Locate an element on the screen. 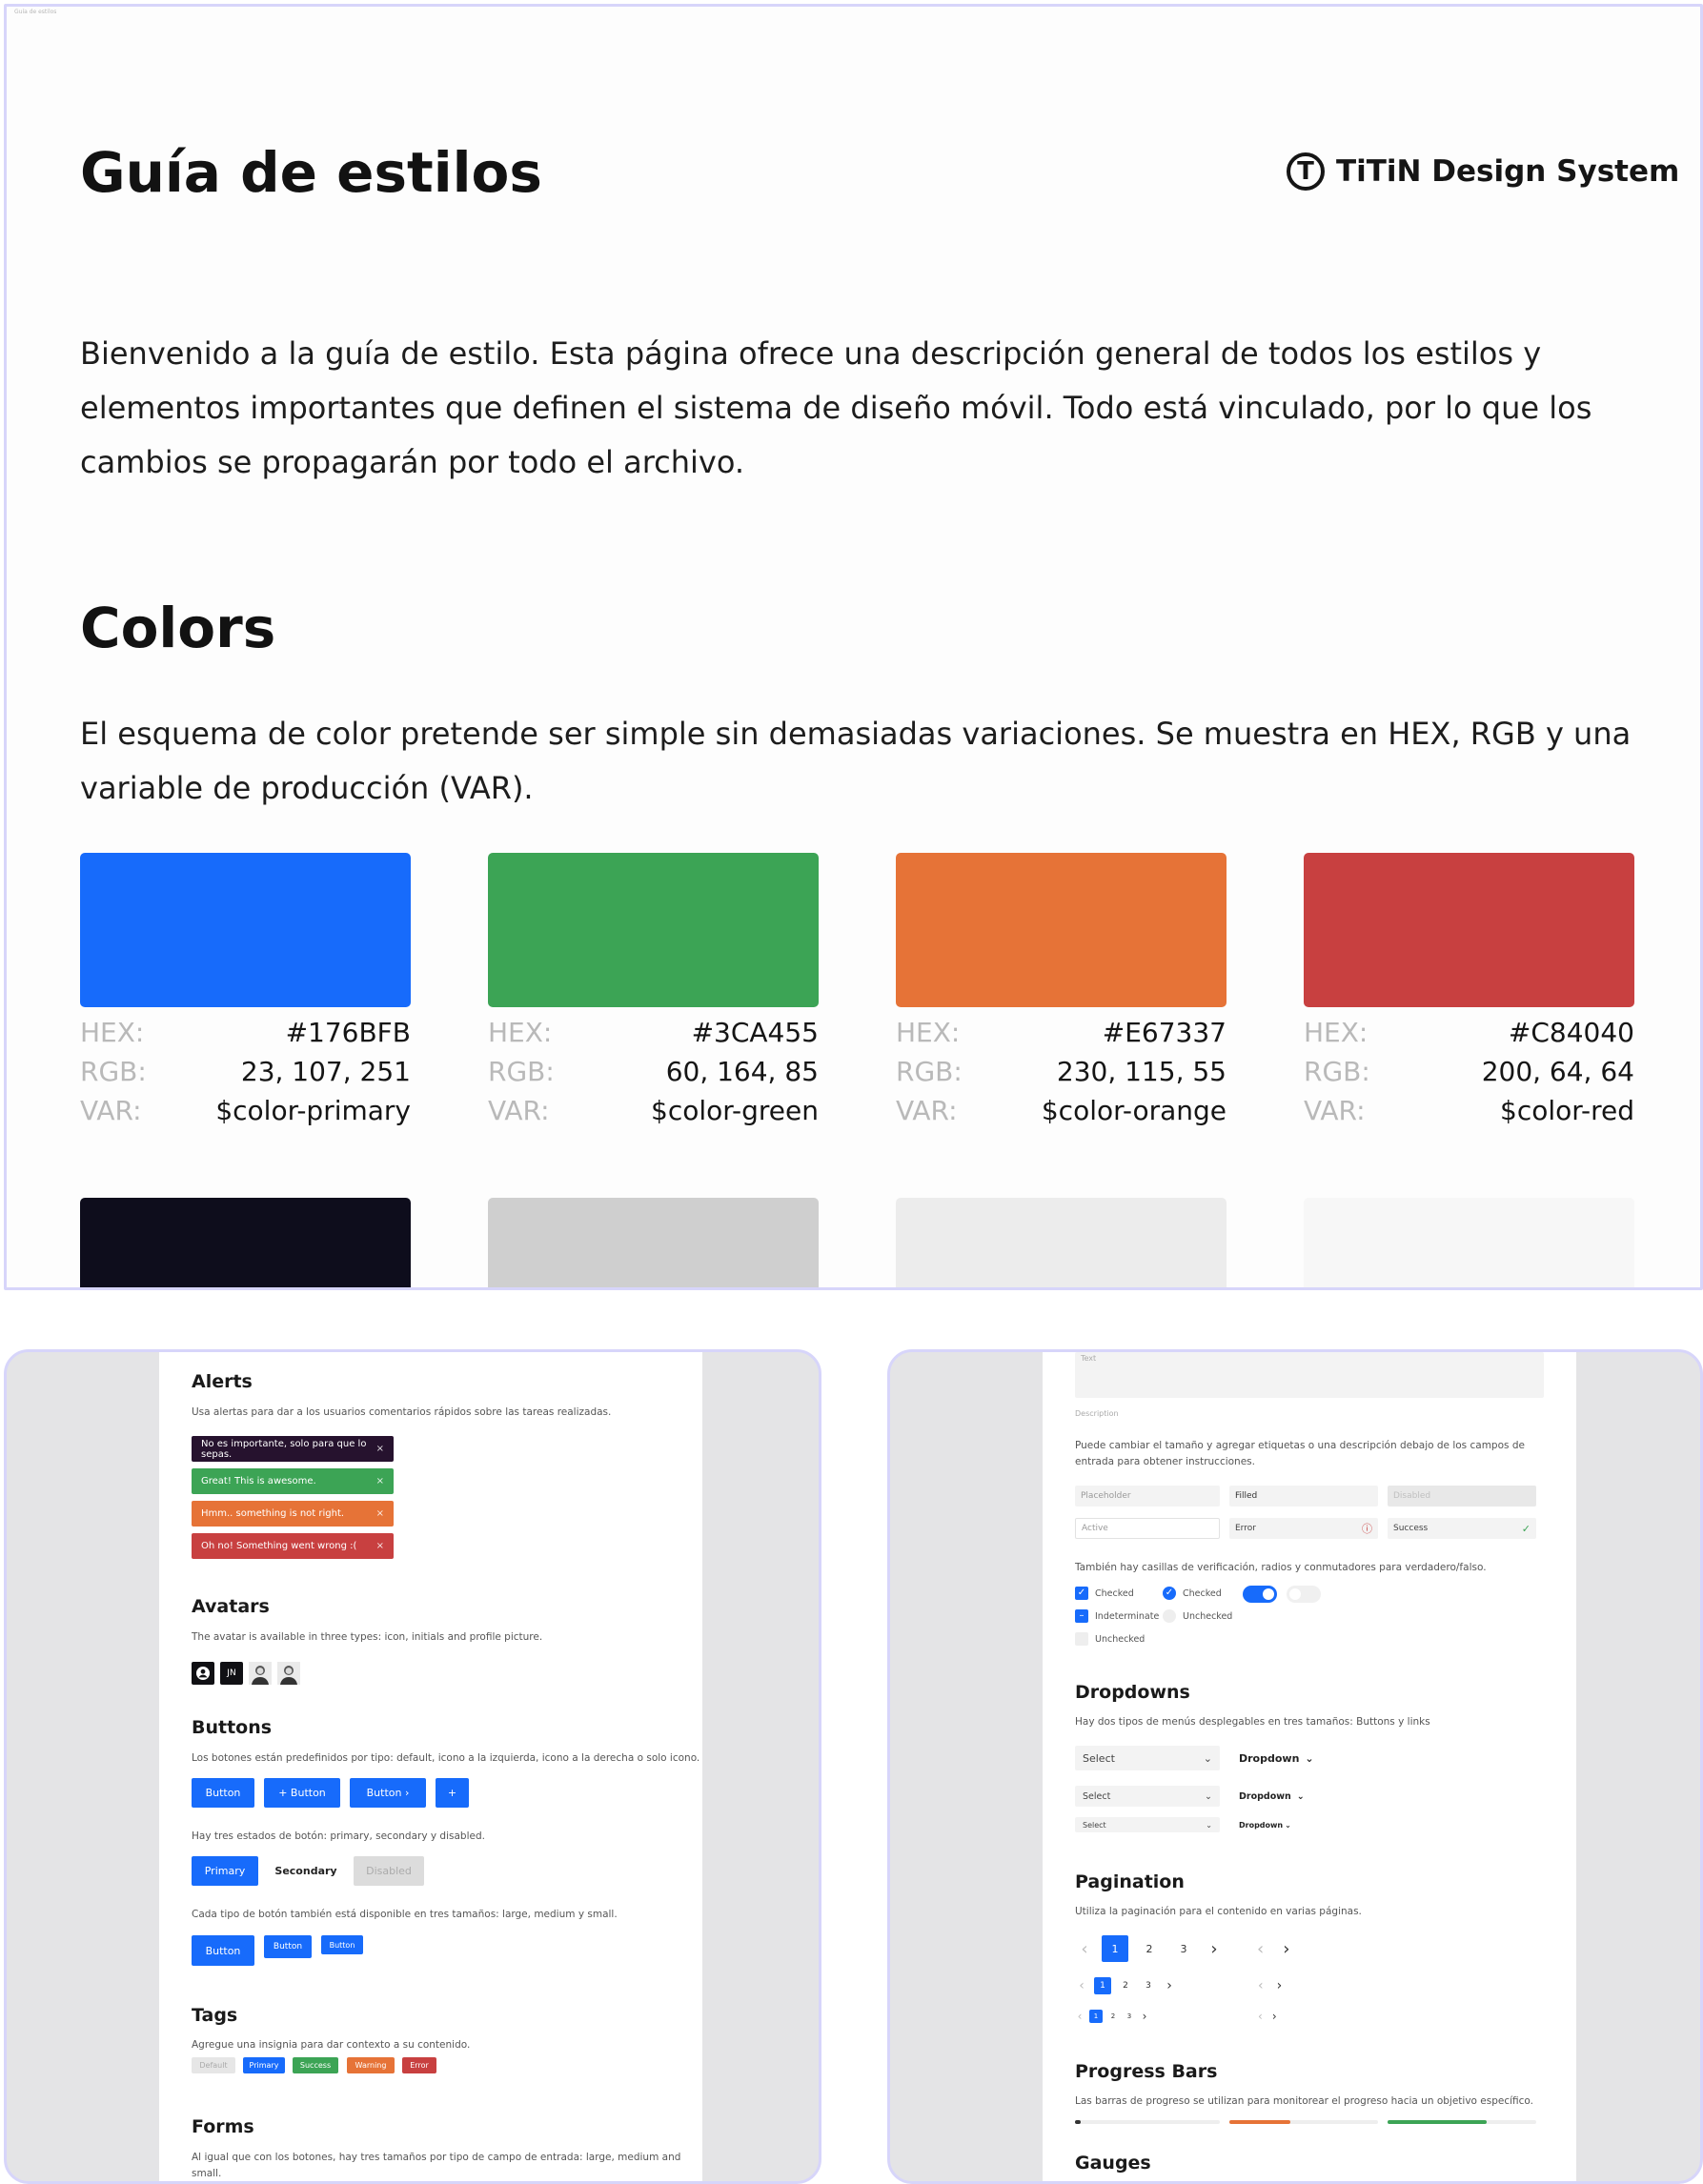 The image size is (1703, 2184). button-large: Button is located at coordinates (223, 1950).